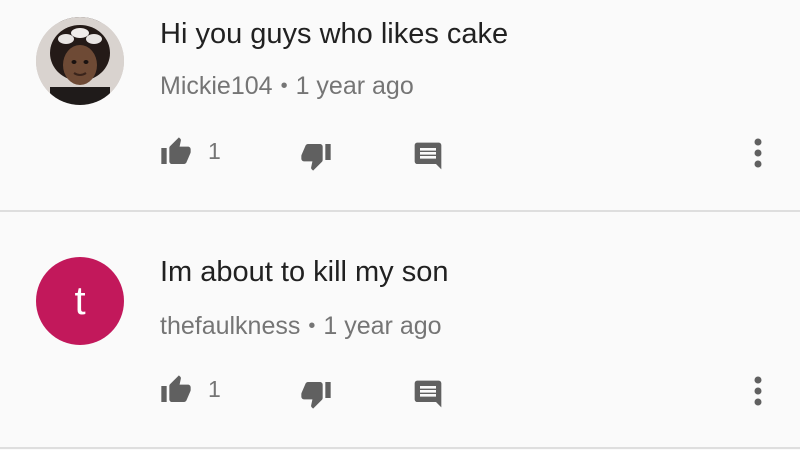 The image size is (800, 450). I want to click on divider, so click(400, 448).